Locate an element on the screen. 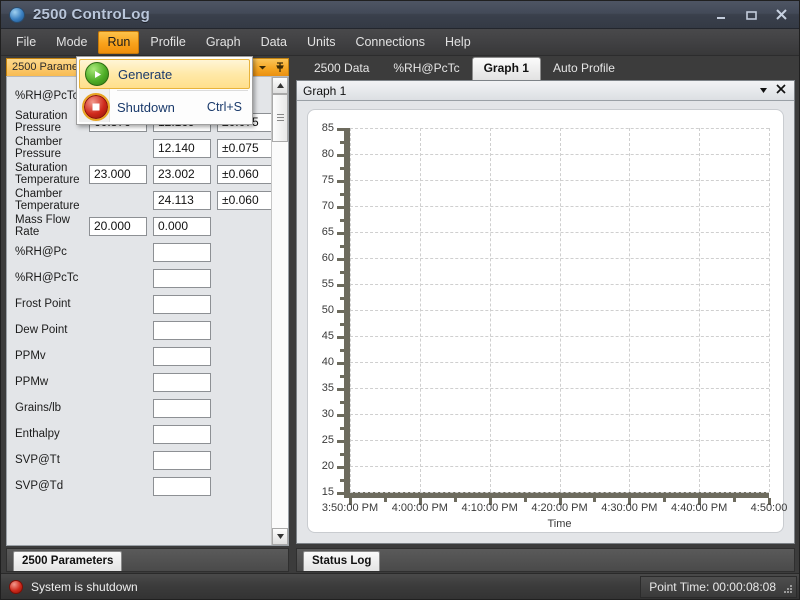  param-value-field: 0.000 is located at coordinates (182, 226).